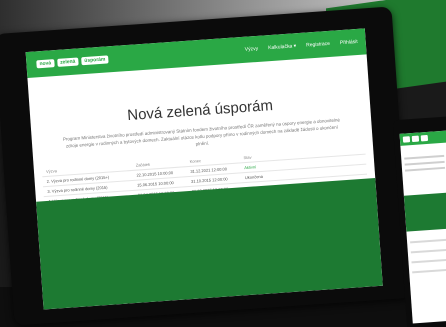  What do you see at coordinates (318, 45) in the screenshot?
I see `nav-link-registrace: Registrace` at bounding box center [318, 45].